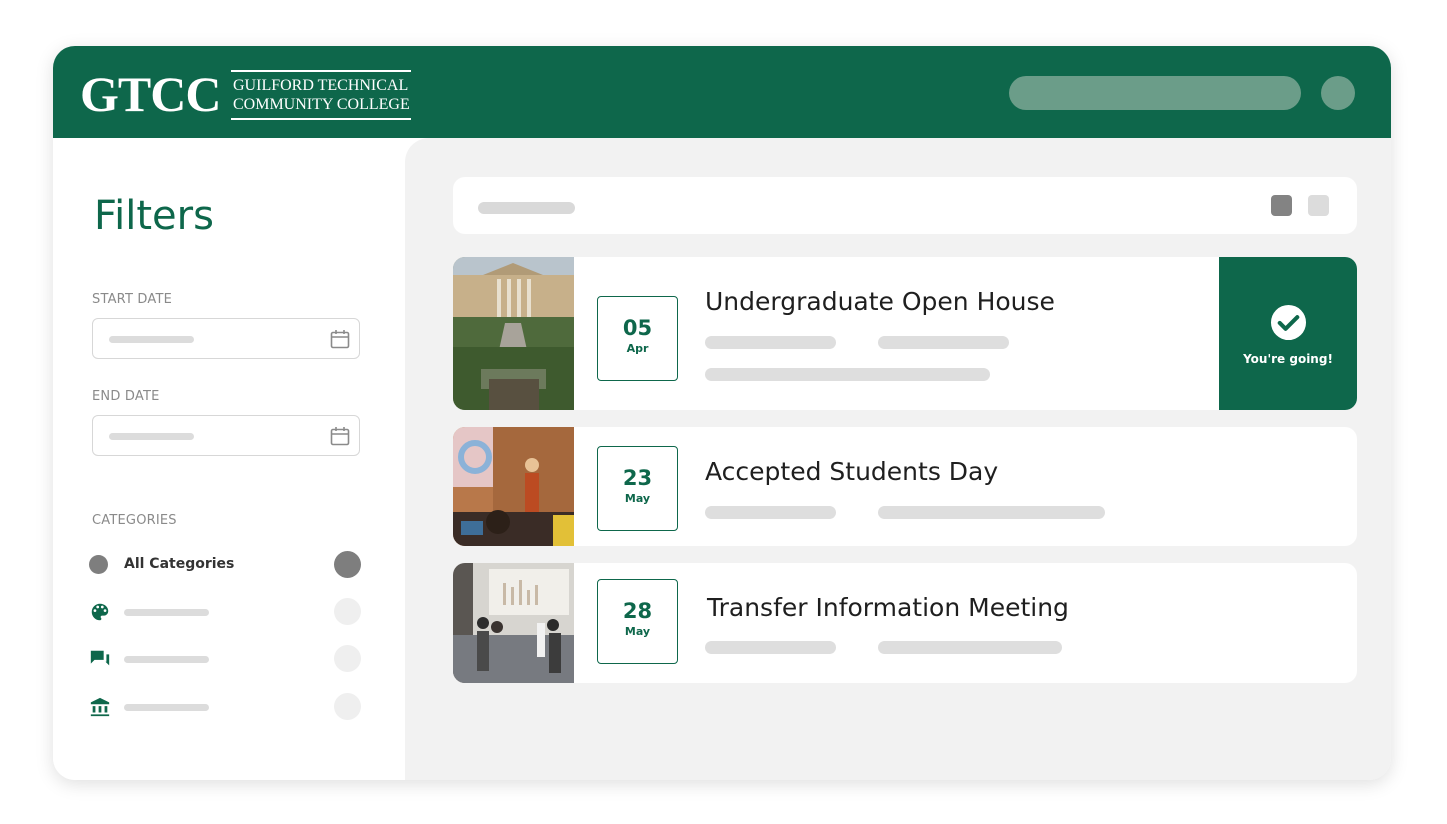 This screenshot has width=1447, height=824. I want to click on event-day: 05, so click(637, 328).